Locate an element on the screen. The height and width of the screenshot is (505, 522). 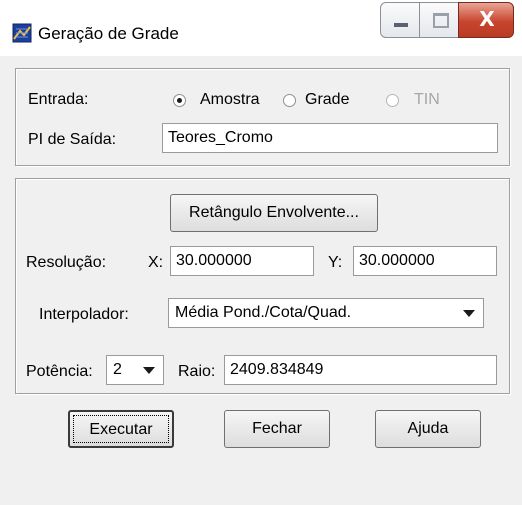
minimize-button is located at coordinates (400, 20).